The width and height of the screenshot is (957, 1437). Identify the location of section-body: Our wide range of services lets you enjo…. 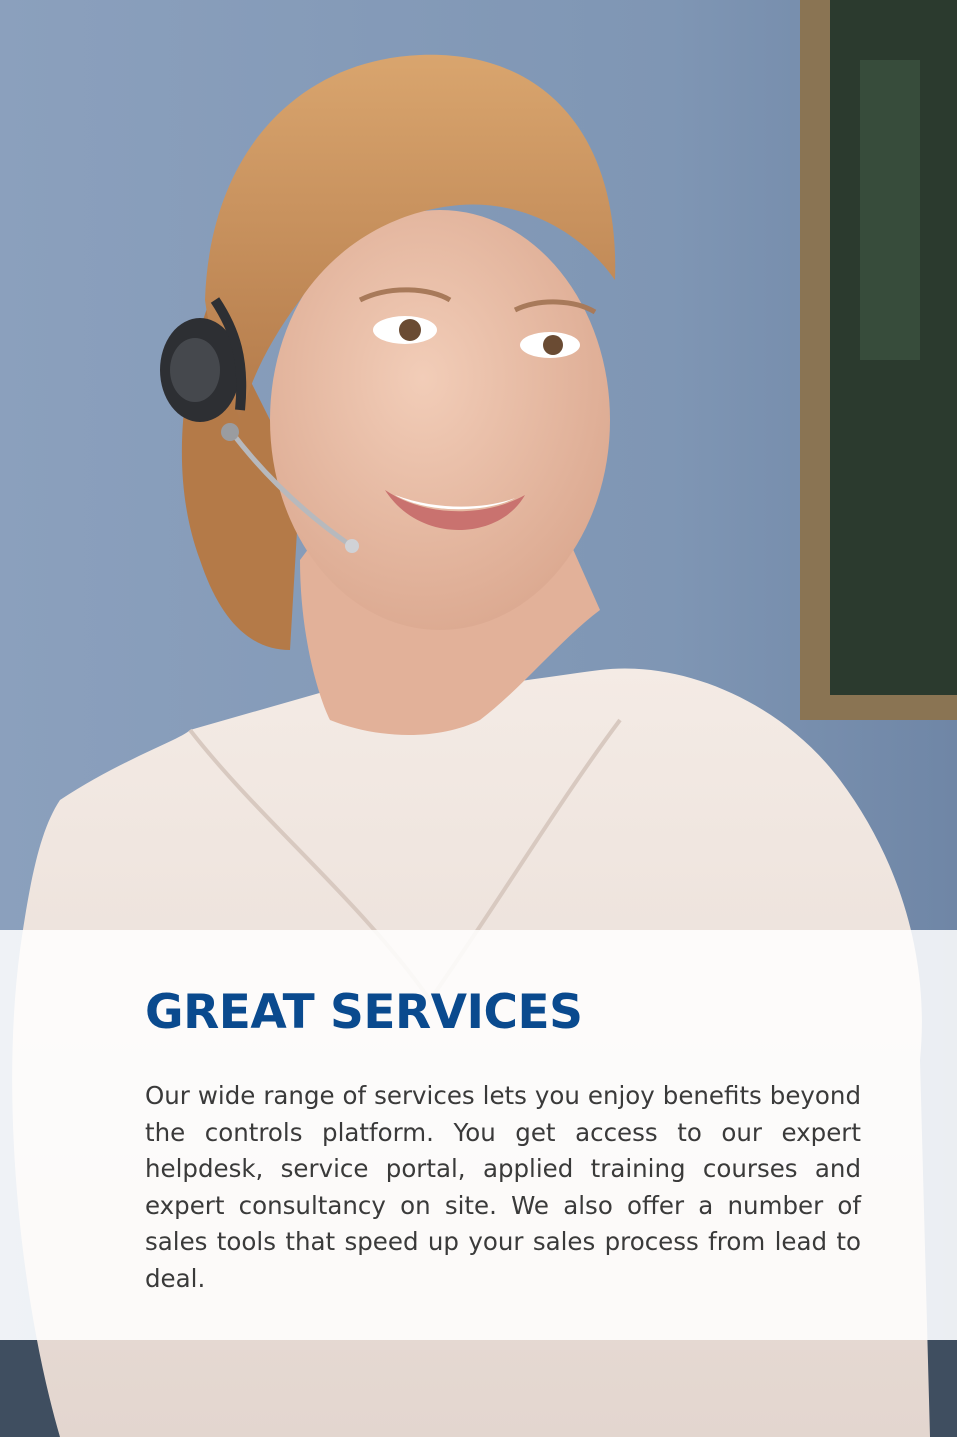
(503, 1187).